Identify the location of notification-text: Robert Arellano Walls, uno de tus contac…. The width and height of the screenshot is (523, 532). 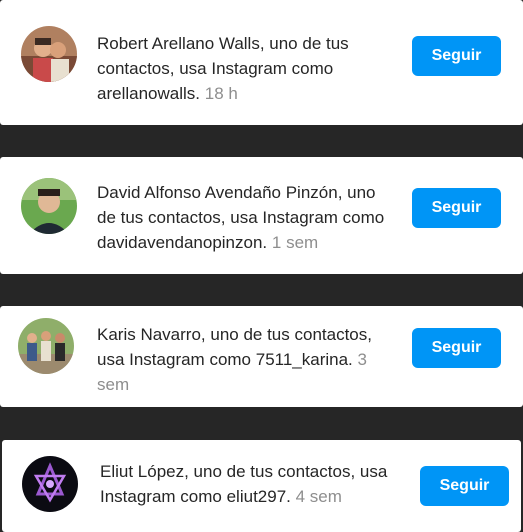
(223, 68).